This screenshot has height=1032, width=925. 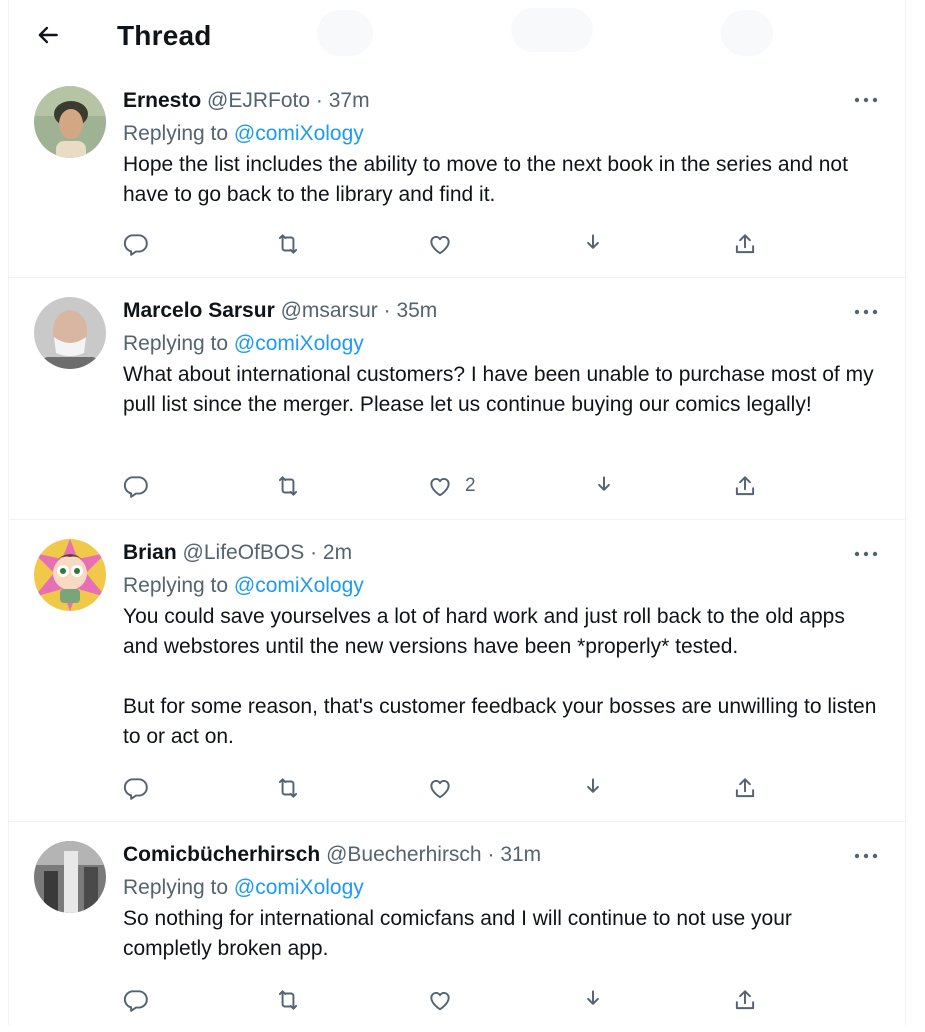 I want to click on display-name: Brian, so click(x=150, y=552).